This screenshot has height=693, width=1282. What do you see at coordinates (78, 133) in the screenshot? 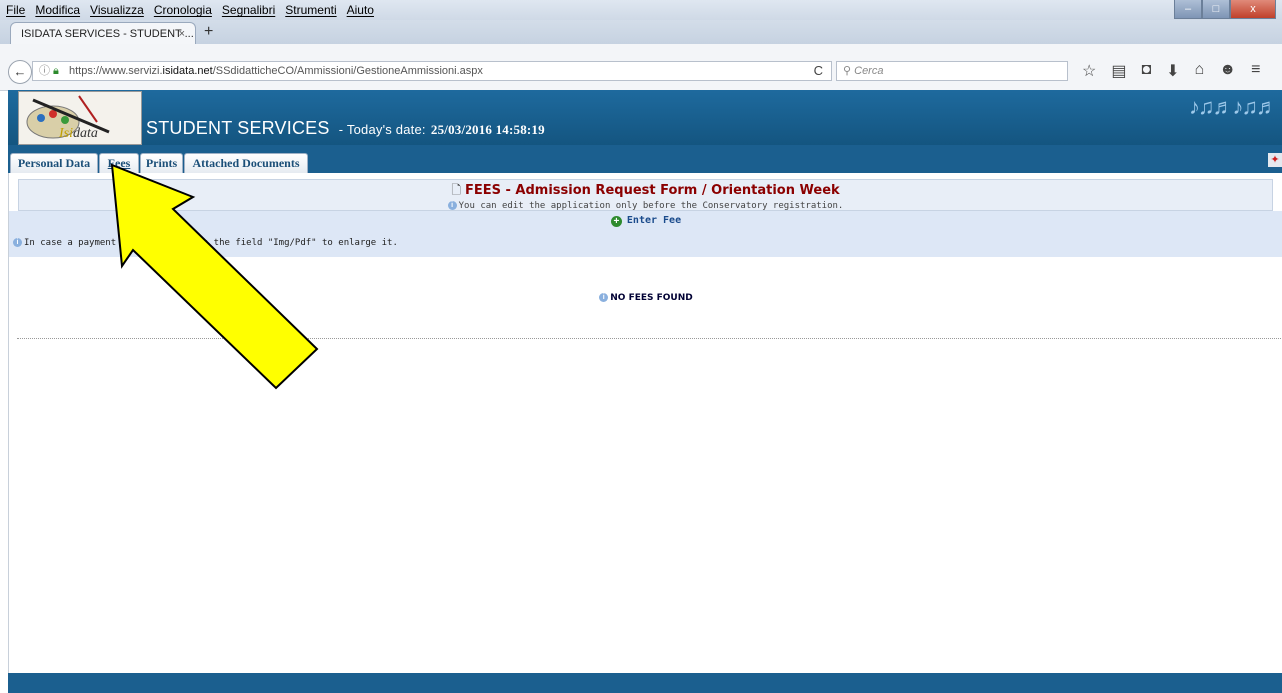
I see `logo-text: Isidata` at bounding box center [78, 133].